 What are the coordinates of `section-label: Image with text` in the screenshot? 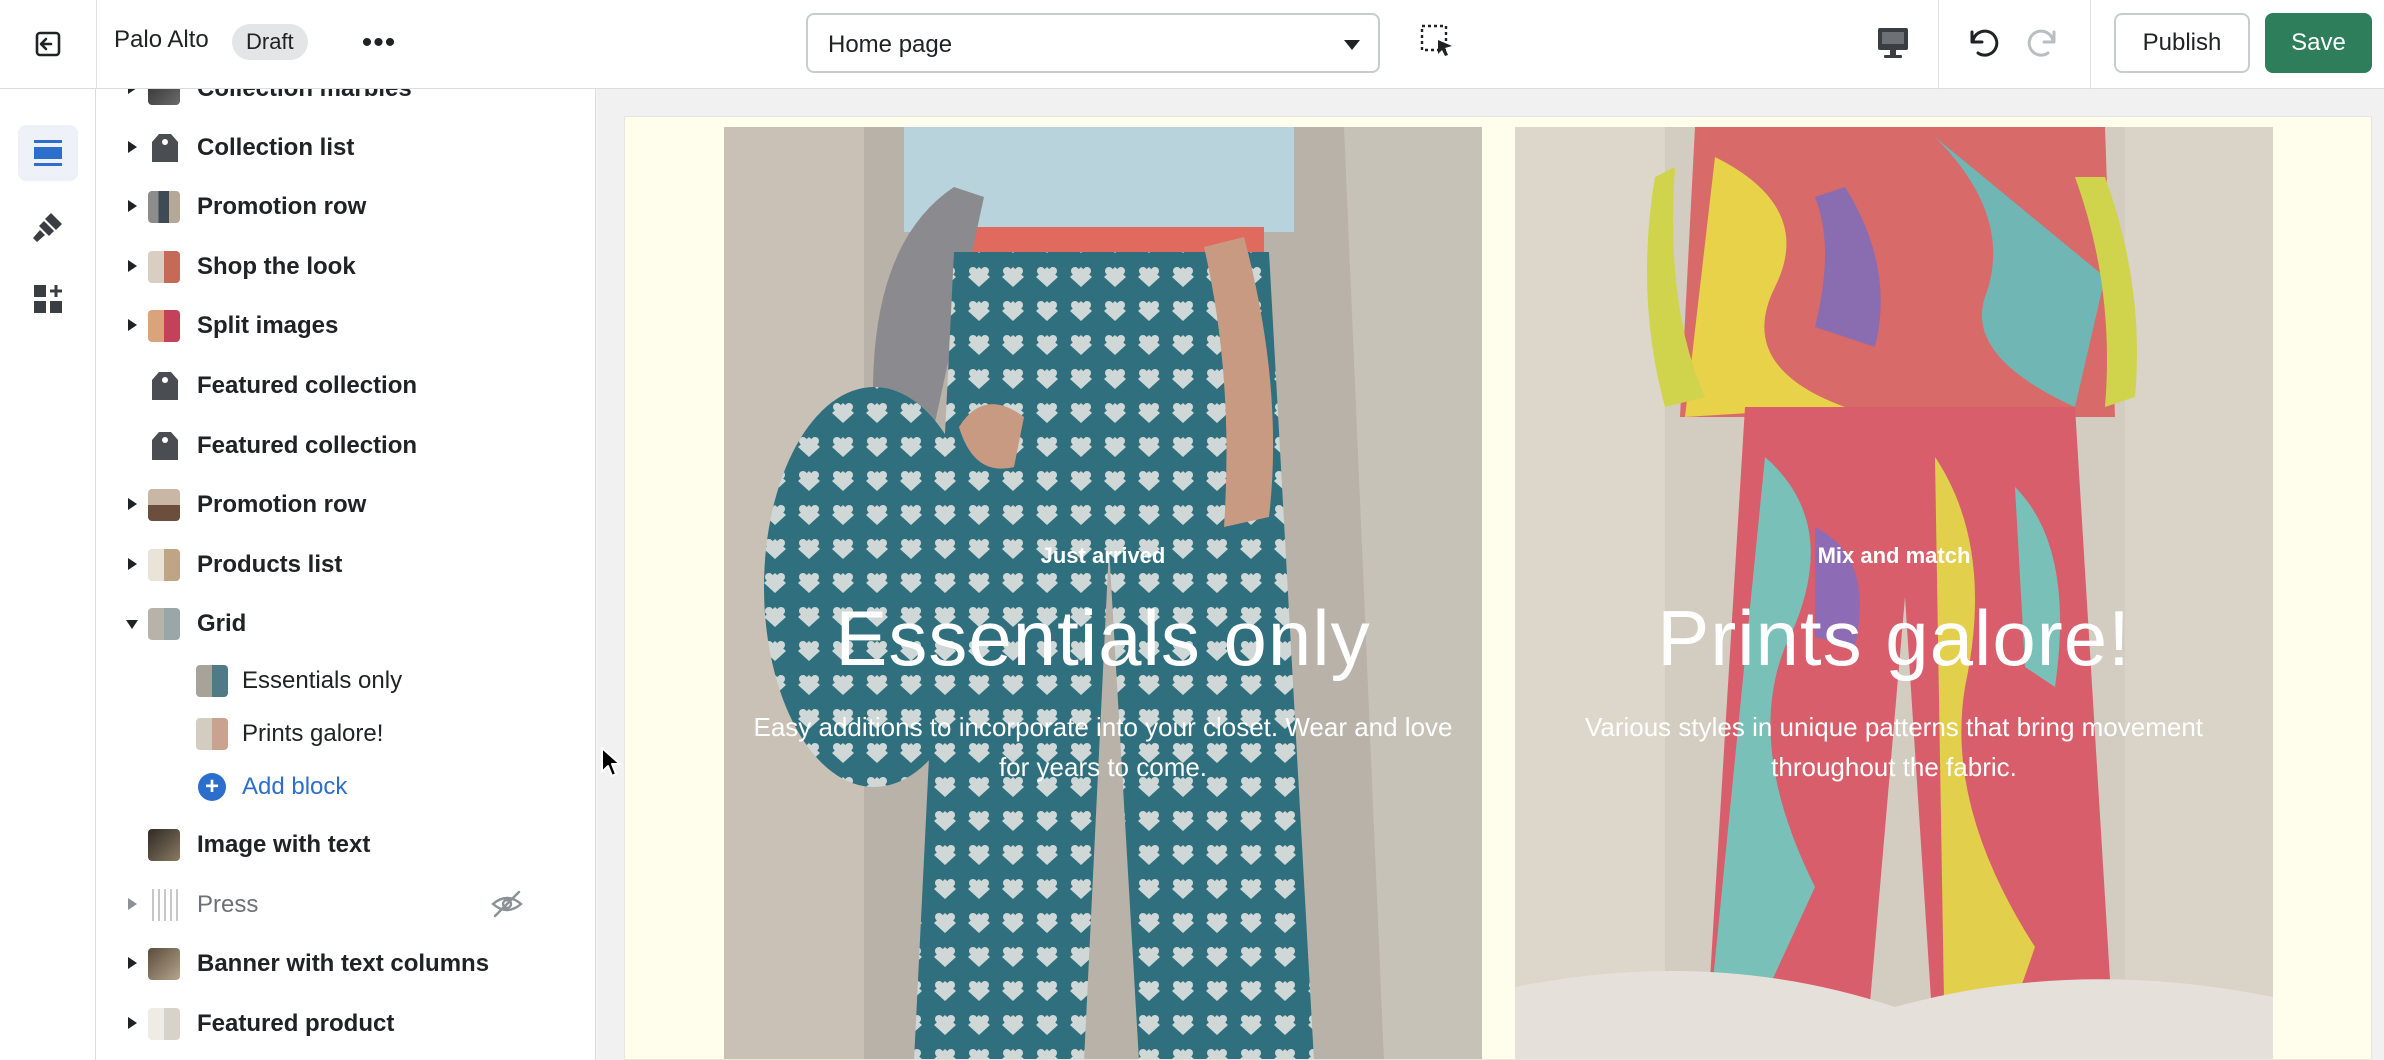 It's located at (284, 844).